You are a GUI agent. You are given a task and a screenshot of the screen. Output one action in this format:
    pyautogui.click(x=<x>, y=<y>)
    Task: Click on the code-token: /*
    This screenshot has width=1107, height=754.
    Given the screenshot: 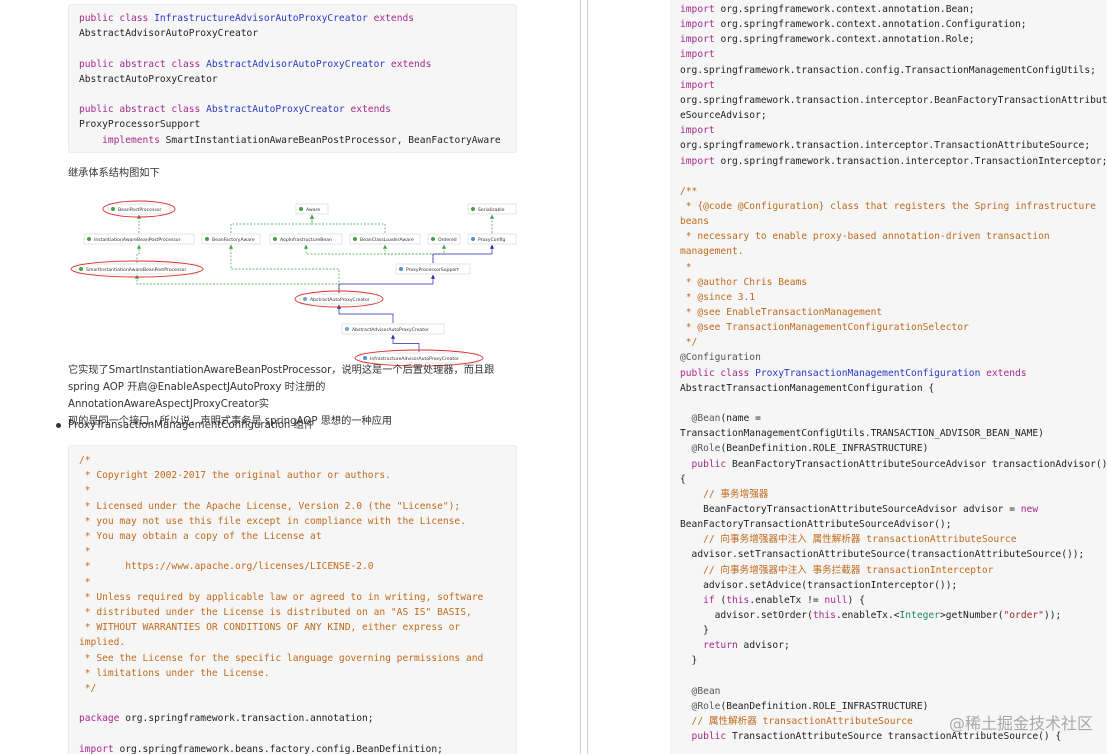 What is the action you would take?
    pyautogui.click(x=85, y=460)
    